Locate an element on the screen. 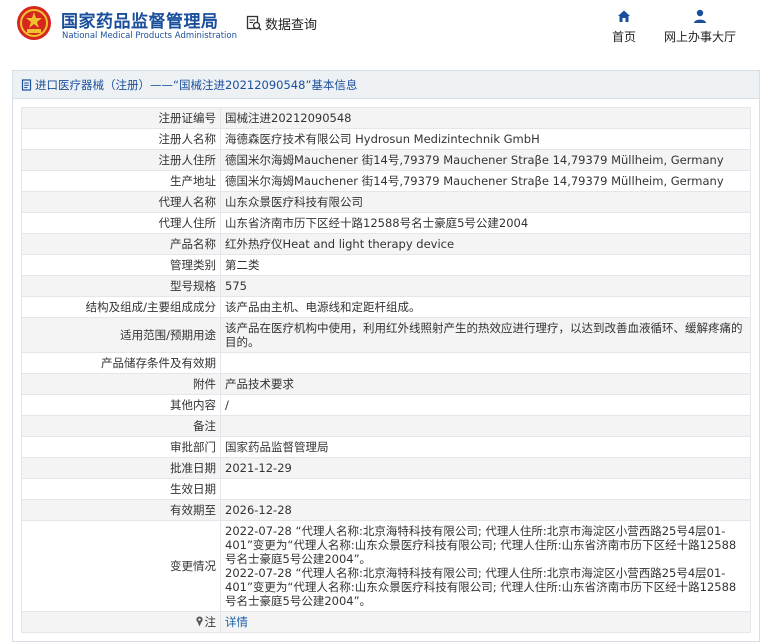 The width and height of the screenshot is (762, 644). field-value: 该产品由主机、电源线和定距杆组成。 is located at coordinates (485, 307).